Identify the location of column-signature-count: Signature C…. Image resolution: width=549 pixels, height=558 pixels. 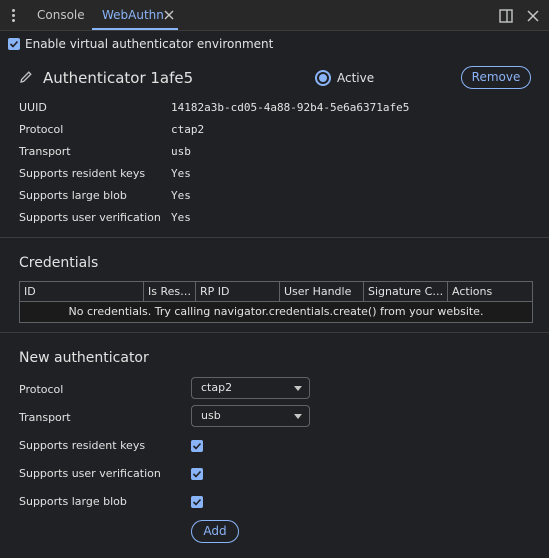
(406, 292).